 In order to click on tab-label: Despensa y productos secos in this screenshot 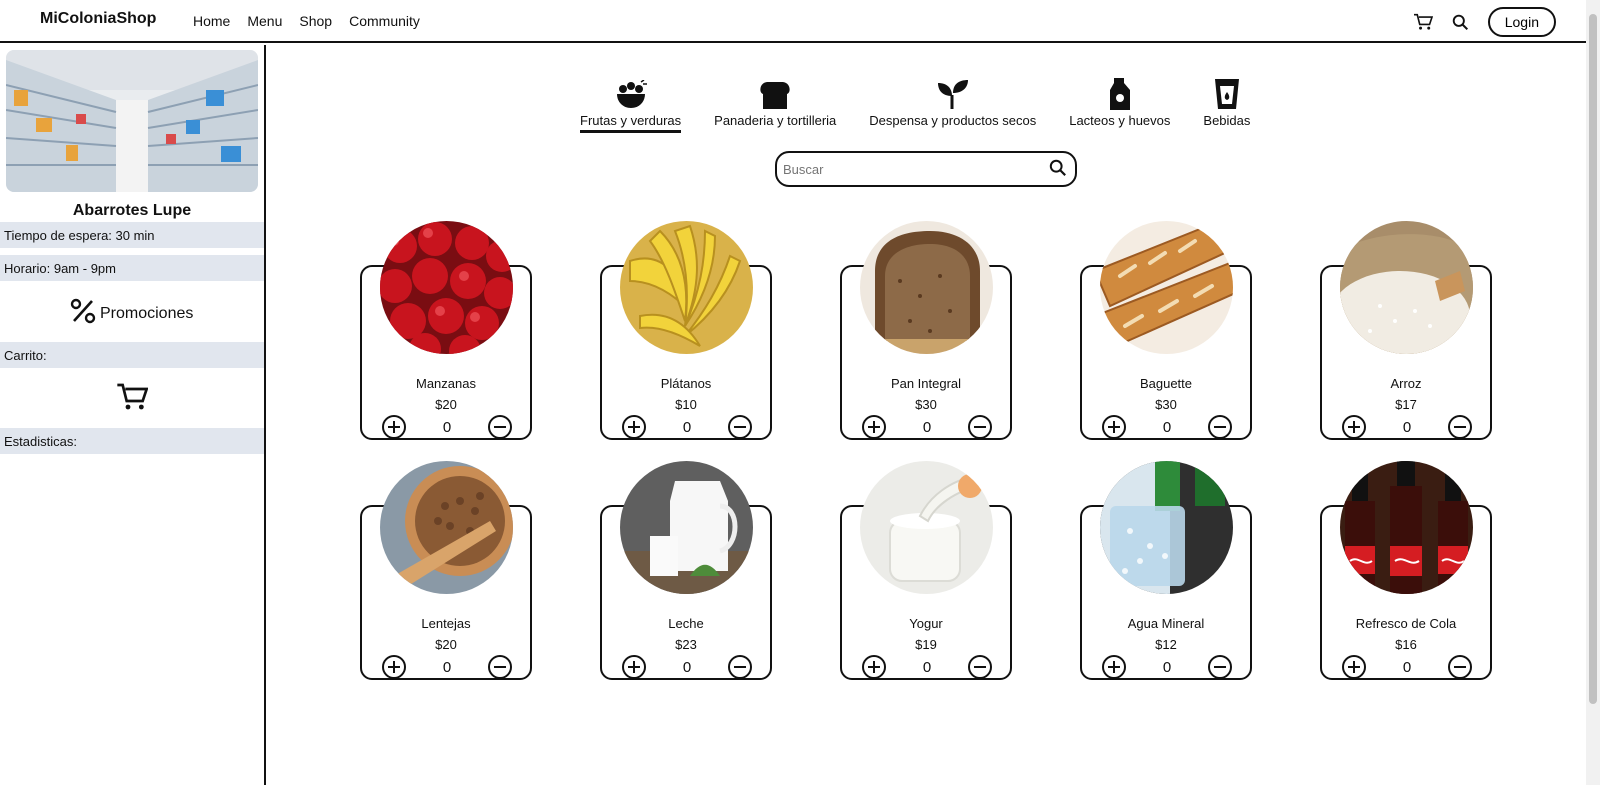, I will do `click(953, 120)`.